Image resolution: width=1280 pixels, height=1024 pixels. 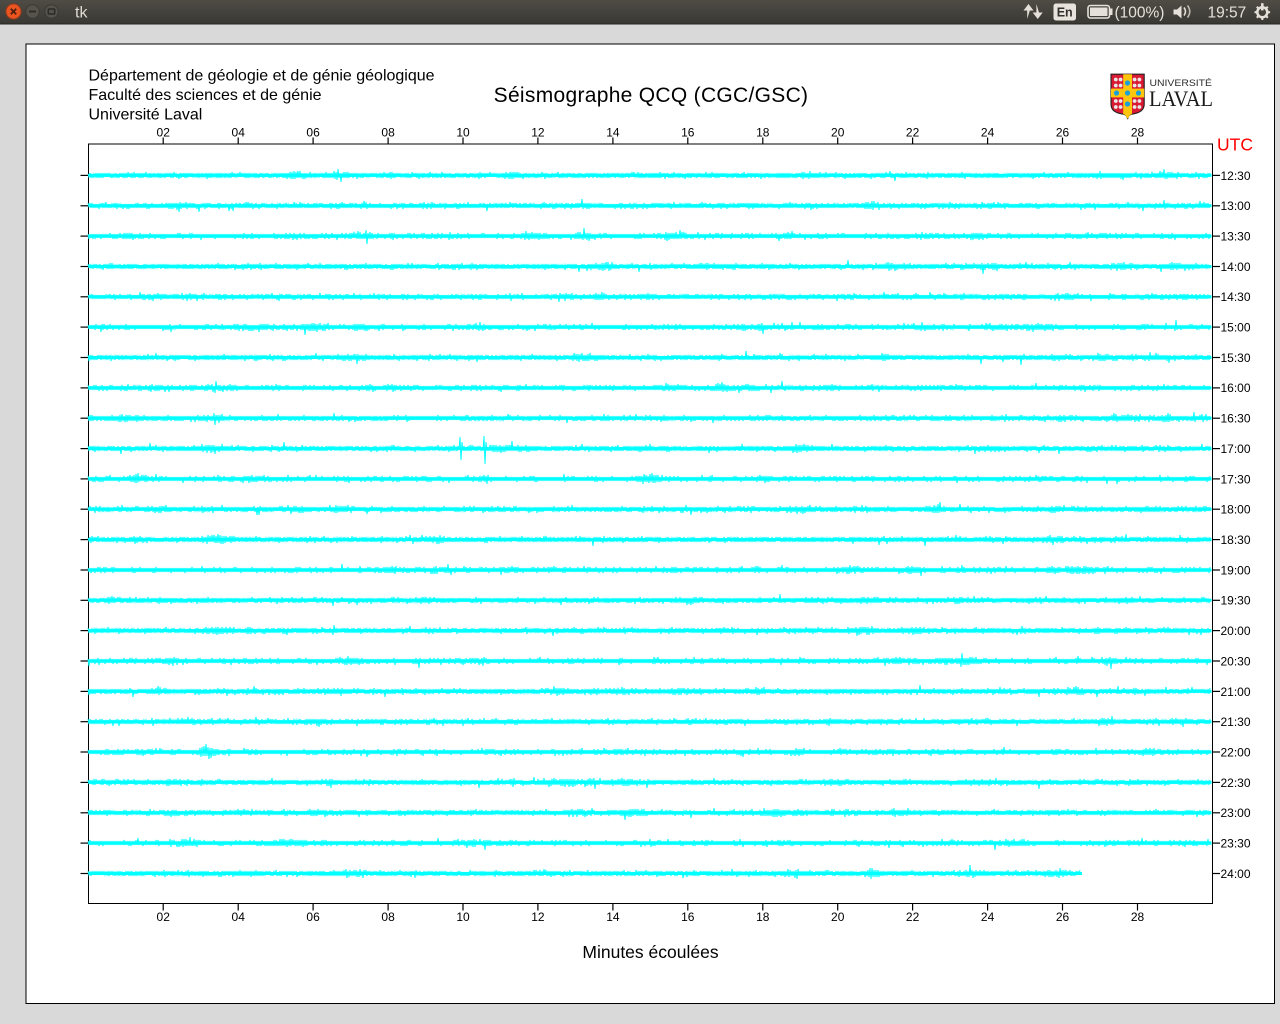 What do you see at coordinates (1236, 783) in the screenshot?
I see `svg-text: 22:30` at bounding box center [1236, 783].